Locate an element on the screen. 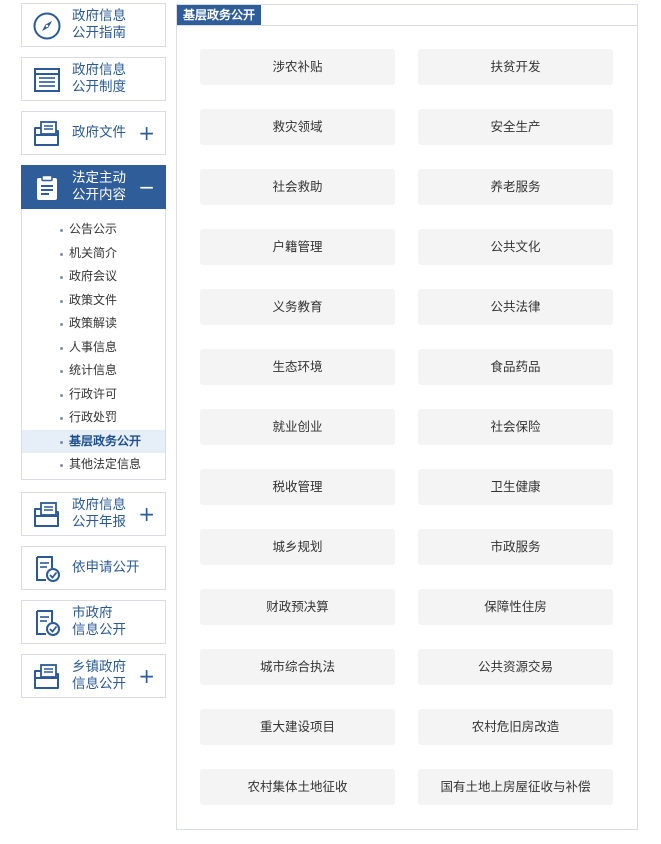 Image resolution: width=661 pixels, height=844 pixels. menu-guide-label: 政府信息 公开指南 is located at coordinates (99, 24).